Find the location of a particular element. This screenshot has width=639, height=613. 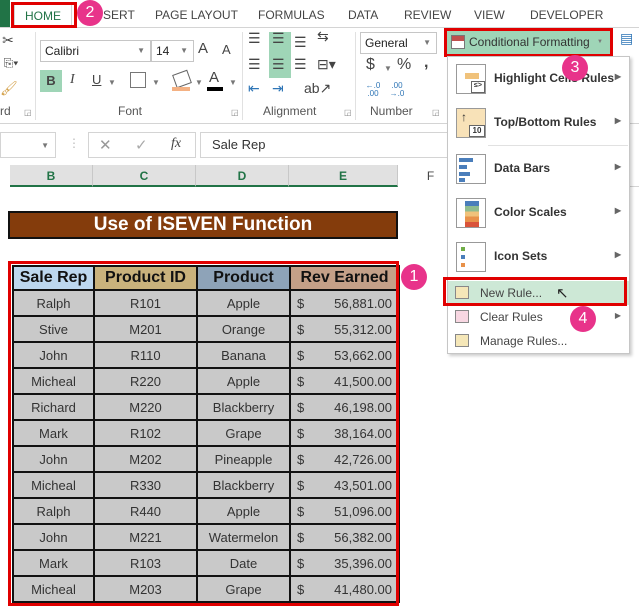

home-tab-highlight is located at coordinates (44, 15).